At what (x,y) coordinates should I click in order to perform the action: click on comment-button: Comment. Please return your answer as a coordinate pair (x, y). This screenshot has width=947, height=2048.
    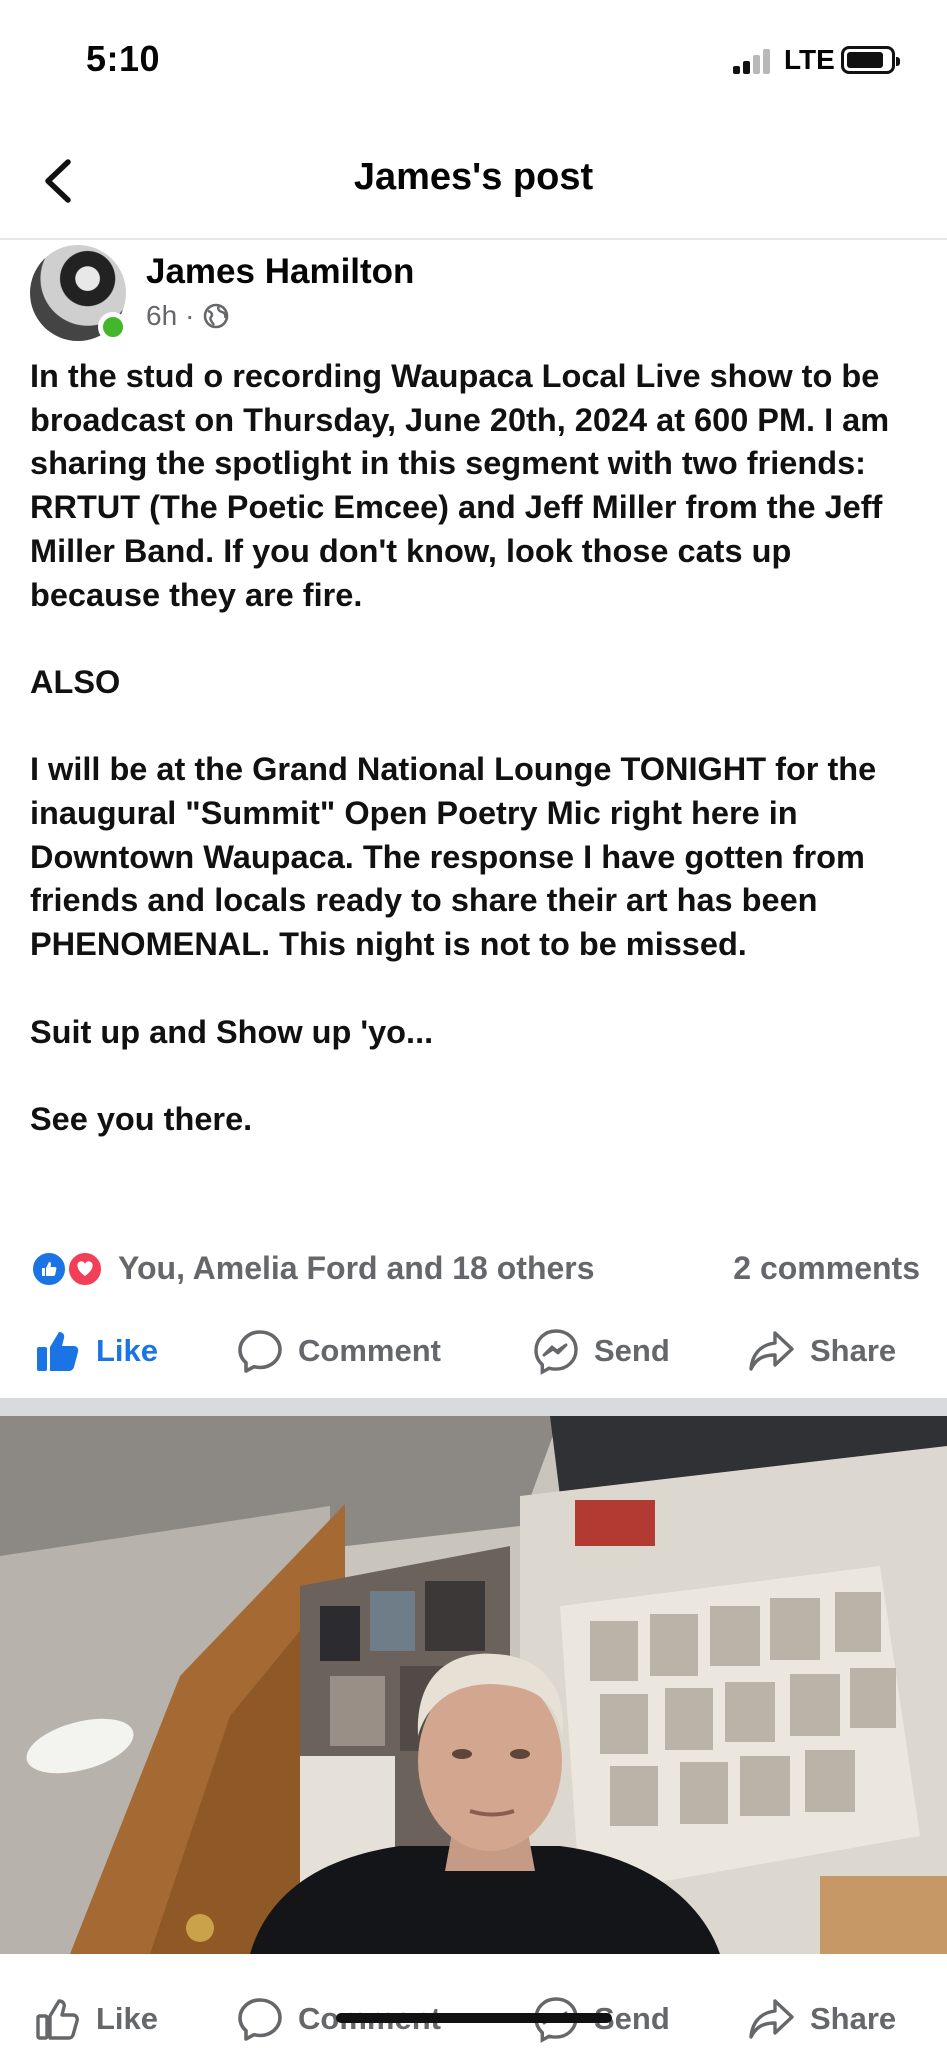
    Looking at the image, I should click on (338, 1351).